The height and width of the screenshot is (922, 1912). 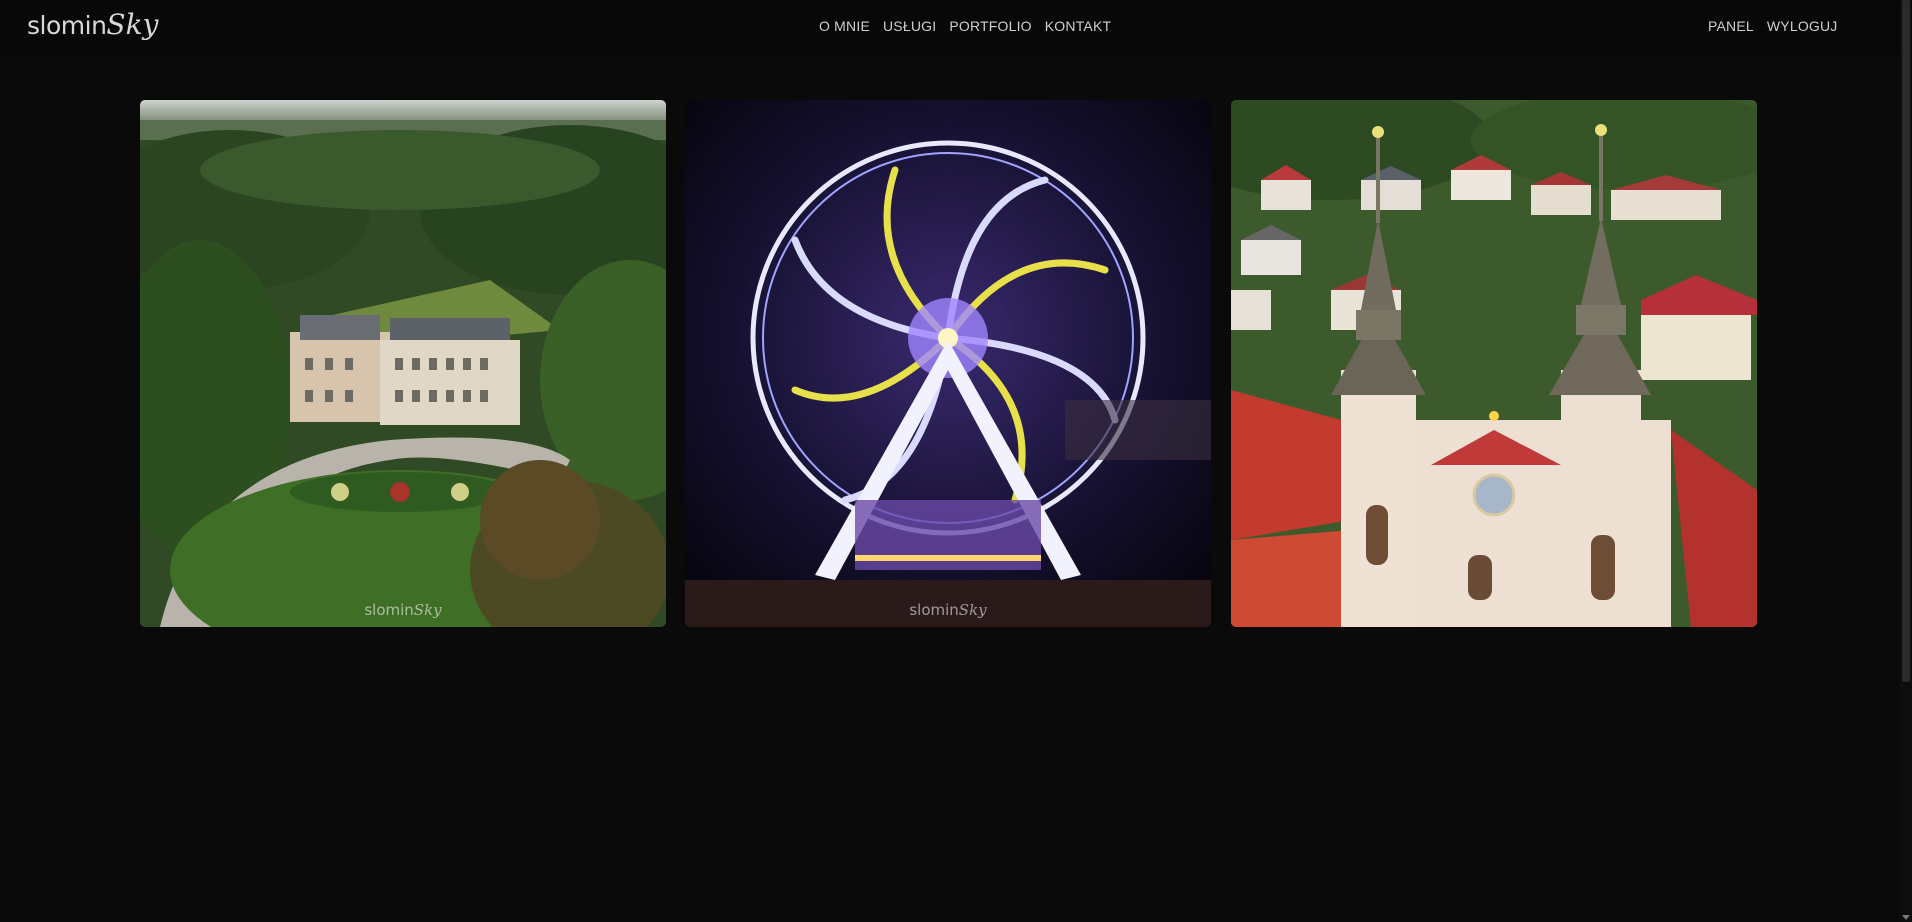 I want to click on scrollbar-thumb, so click(x=1906, y=341).